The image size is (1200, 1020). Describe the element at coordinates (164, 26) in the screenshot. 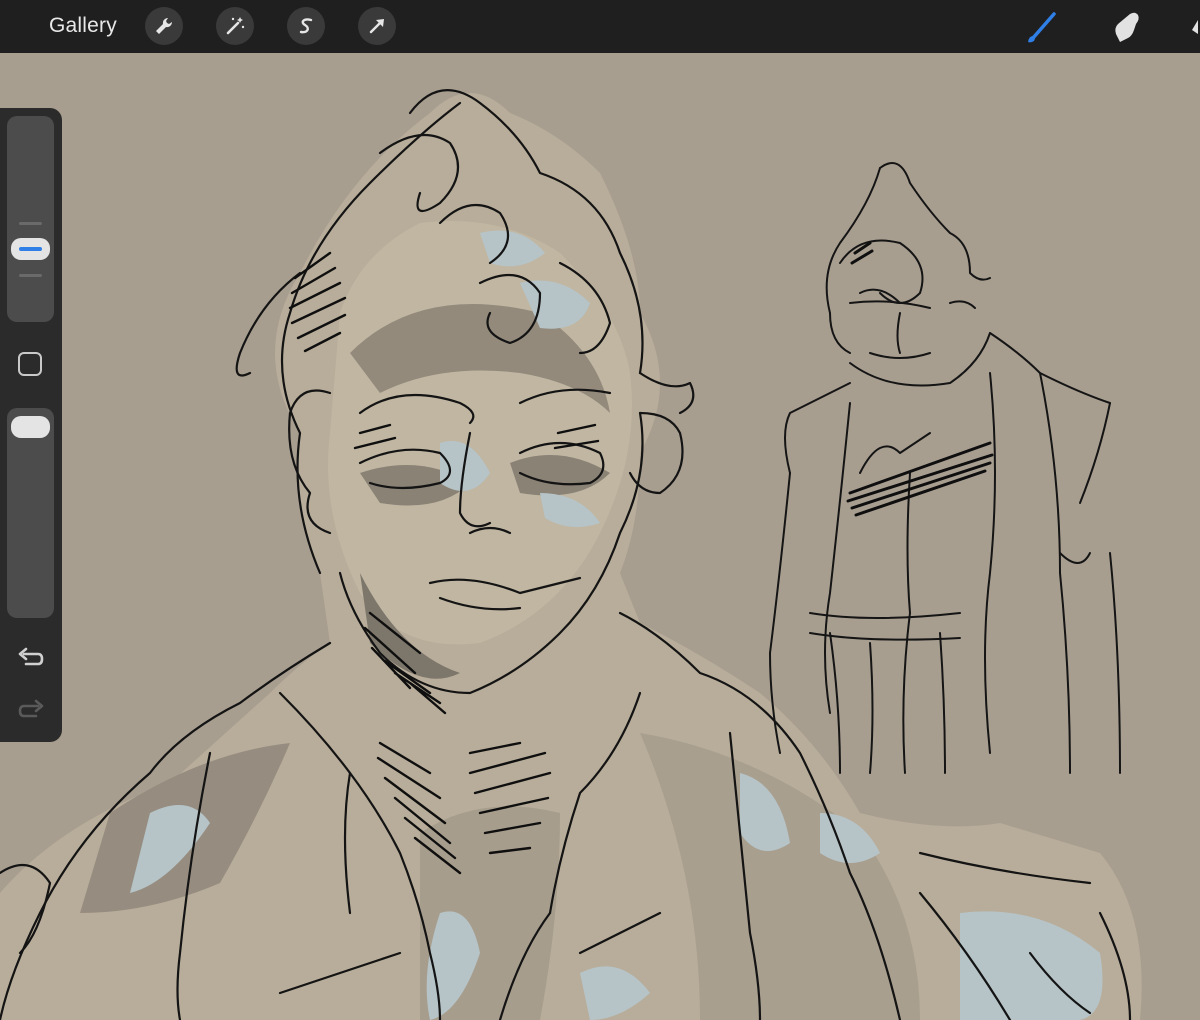

I see `wrench-icon` at that location.